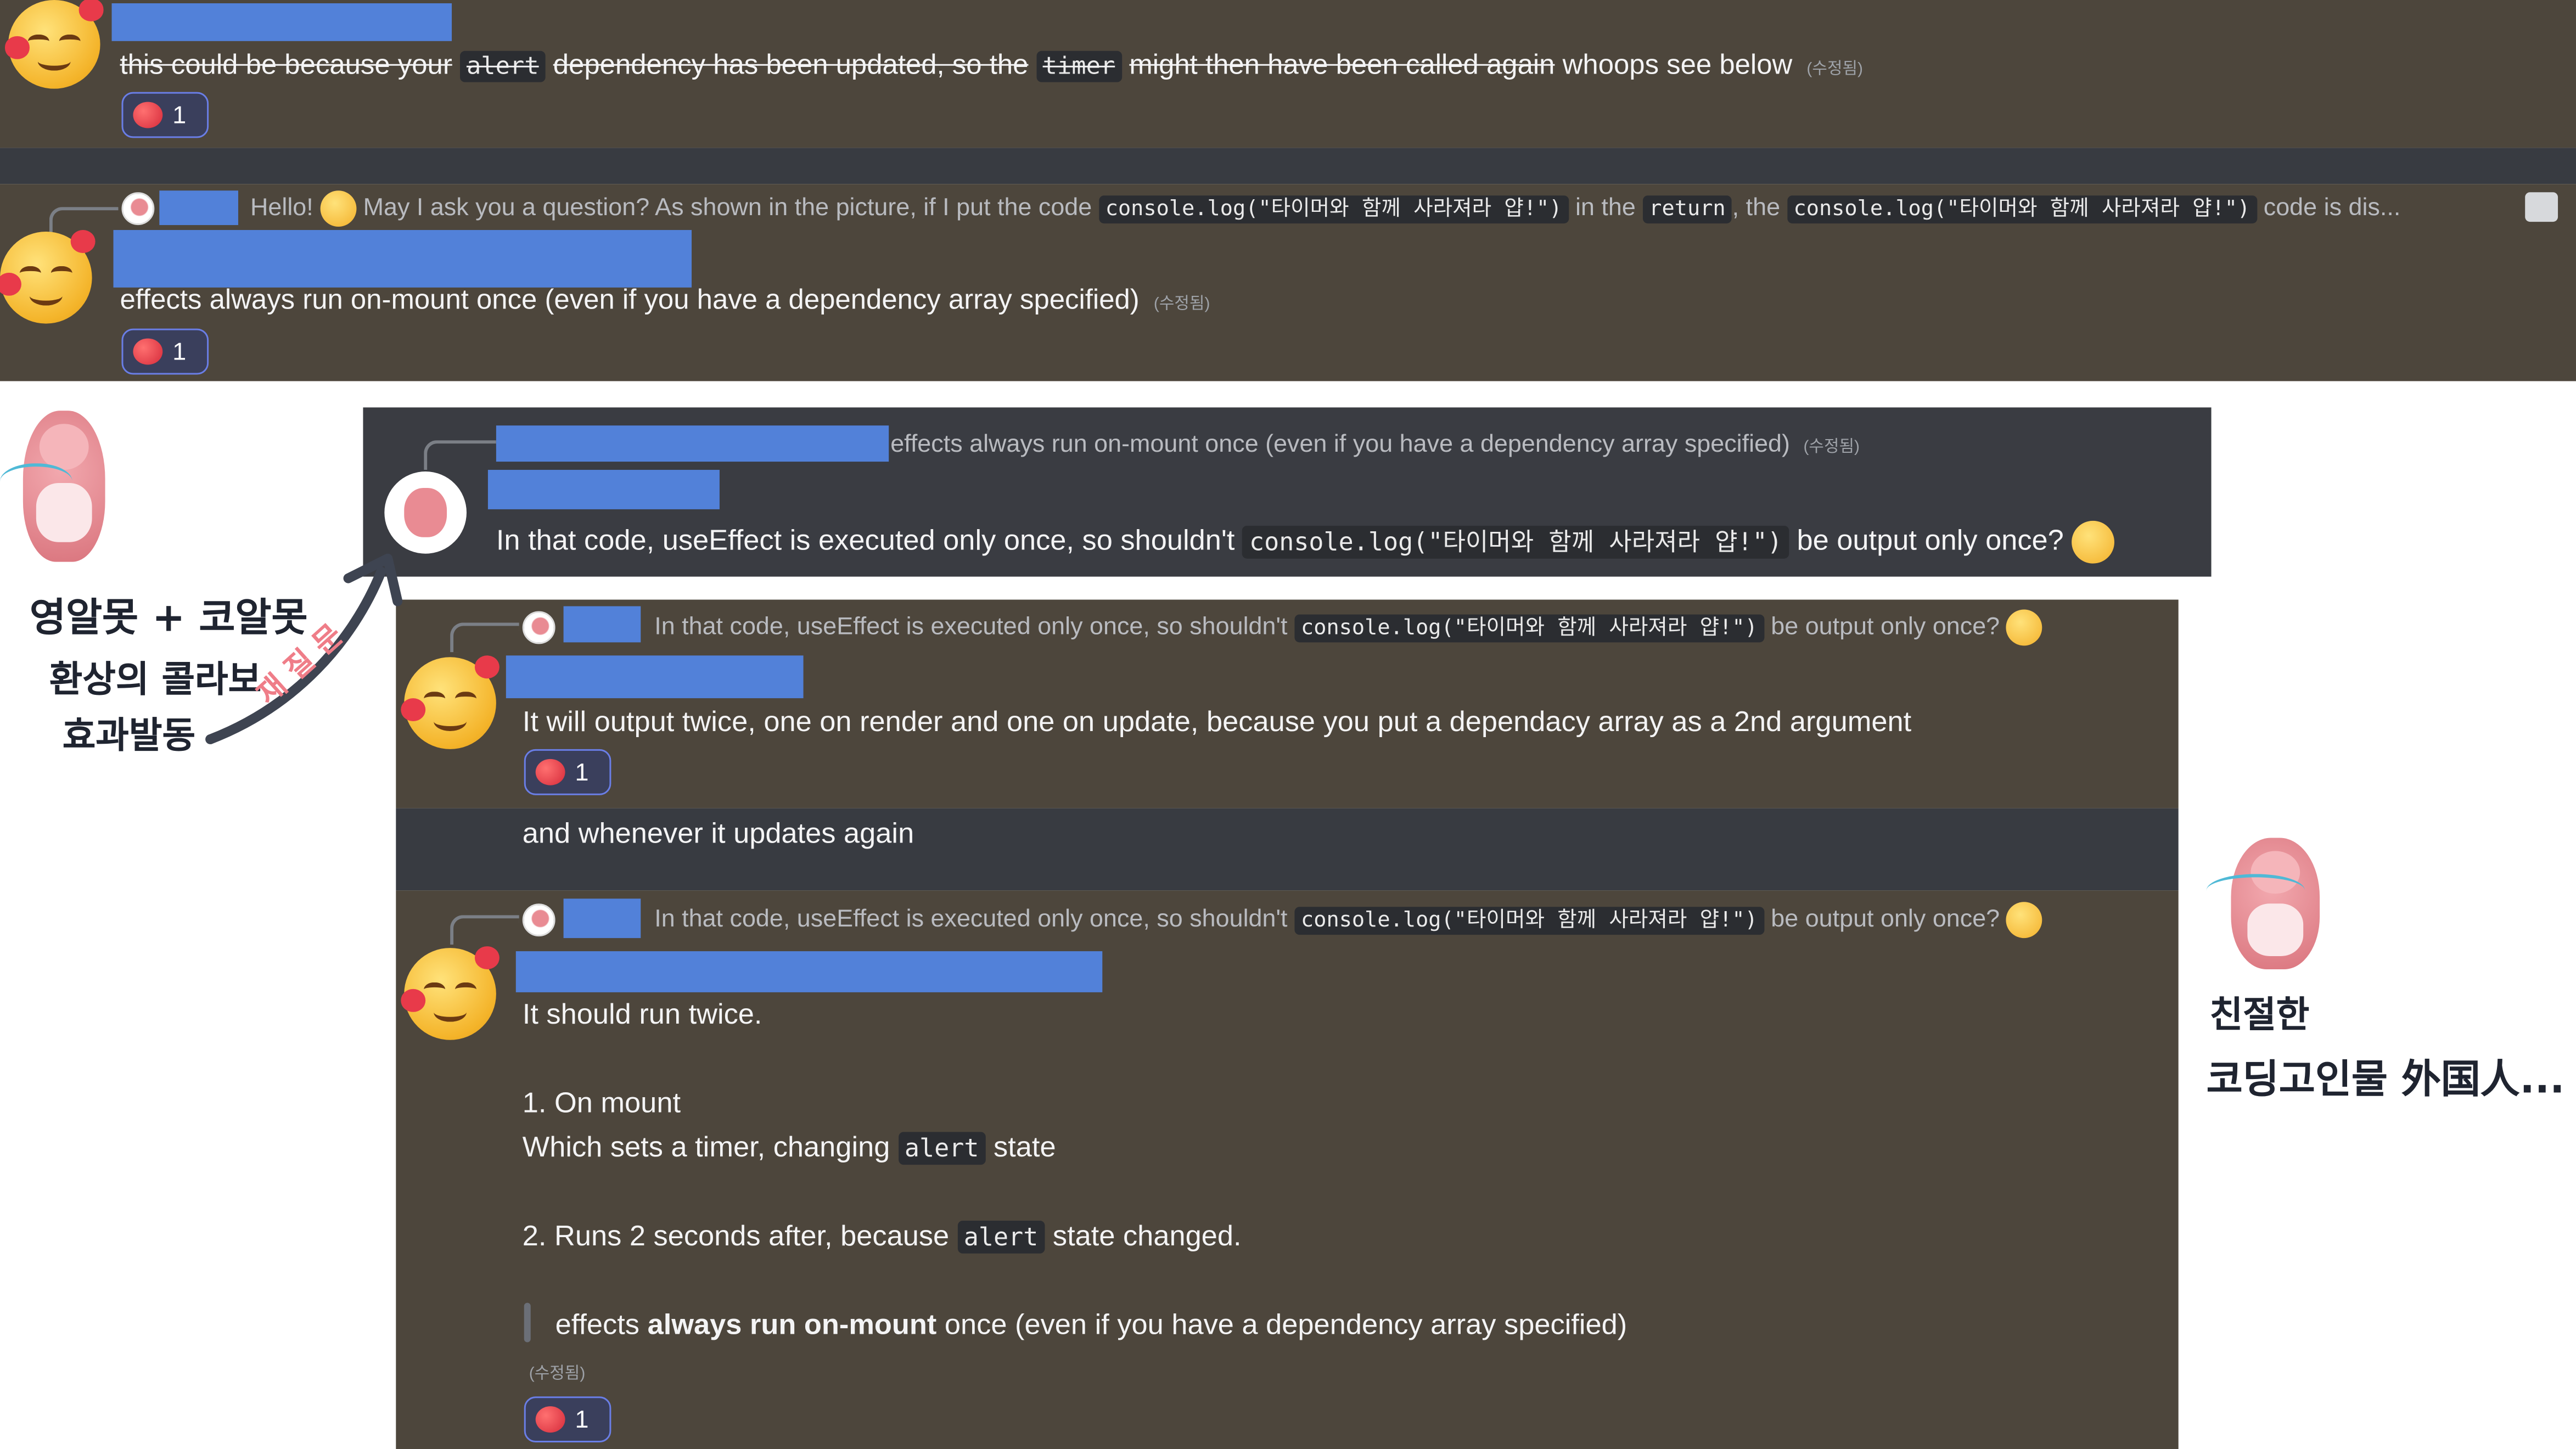 Image resolution: width=2576 pixels, height=1449 pixels. What do you see at coordinates (642, 1013) in the screenshot?
I see `message-line-1: It should run twice.` at bounding box center [642, 1013].